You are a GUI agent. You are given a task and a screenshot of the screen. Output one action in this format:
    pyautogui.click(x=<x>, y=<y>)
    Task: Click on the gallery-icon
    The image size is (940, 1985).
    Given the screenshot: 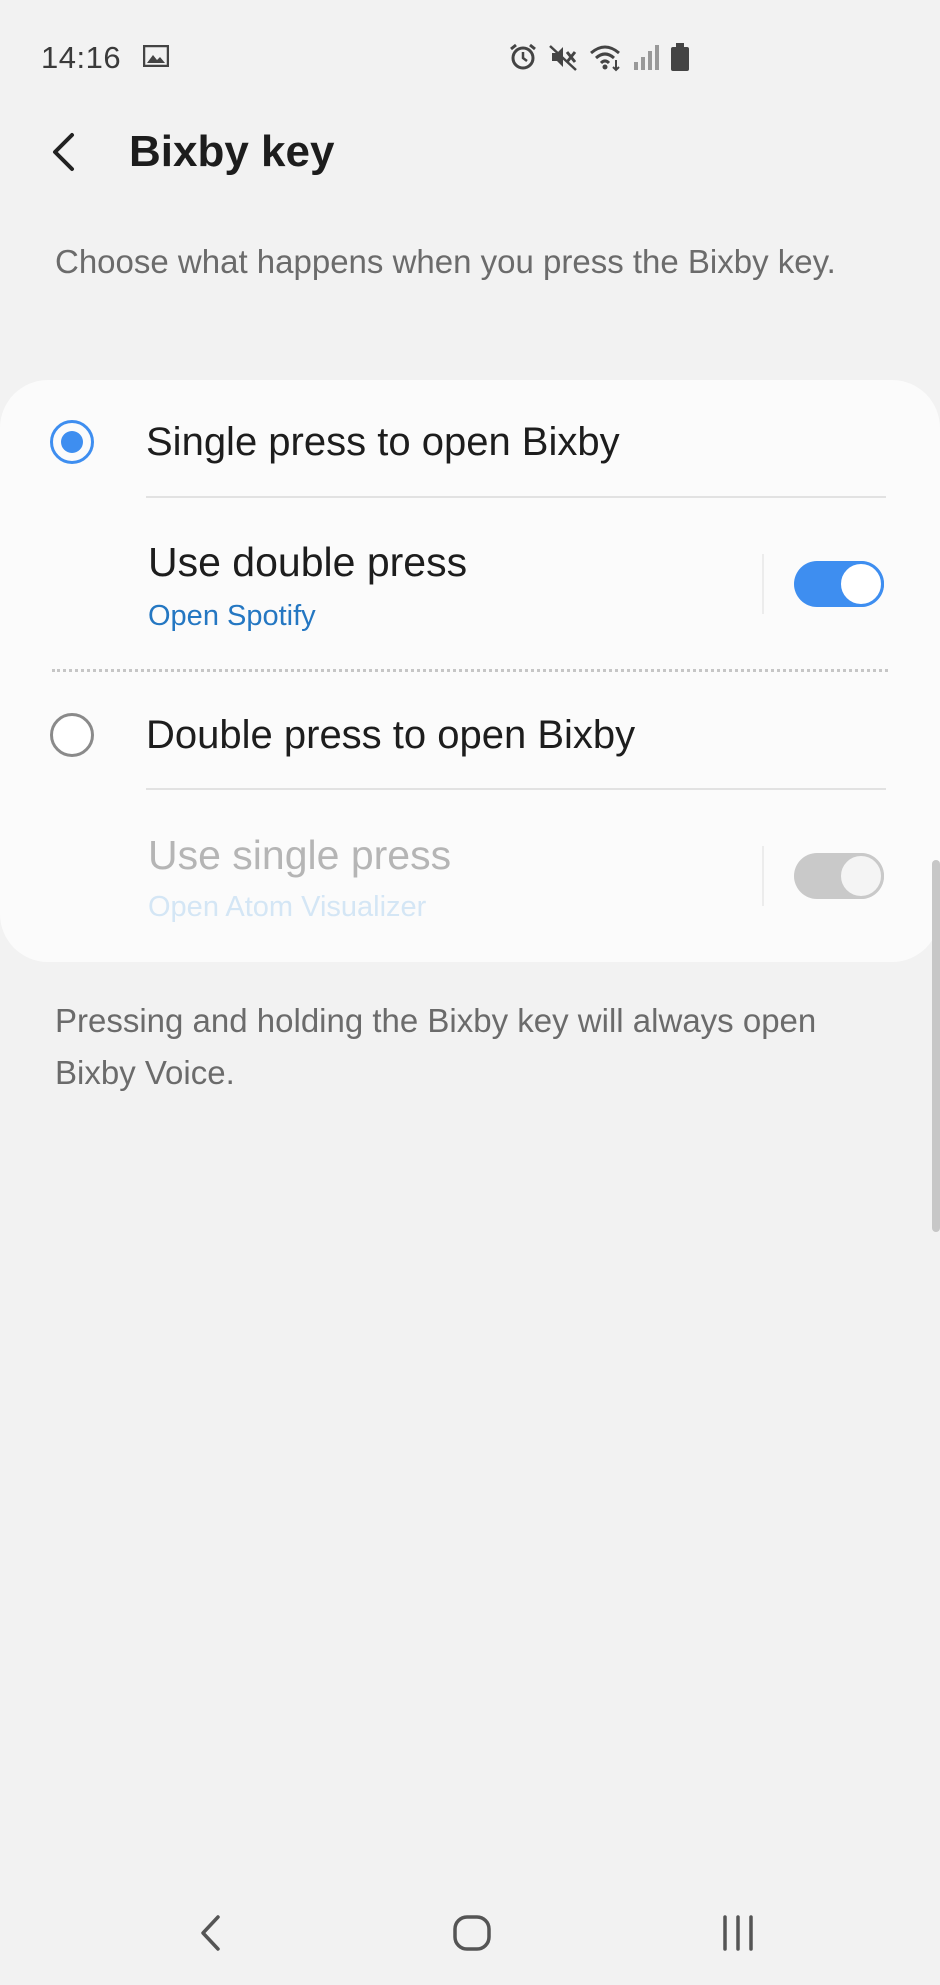 What is the action you would take?
    pyautogui.click(x=156, y=56)
    